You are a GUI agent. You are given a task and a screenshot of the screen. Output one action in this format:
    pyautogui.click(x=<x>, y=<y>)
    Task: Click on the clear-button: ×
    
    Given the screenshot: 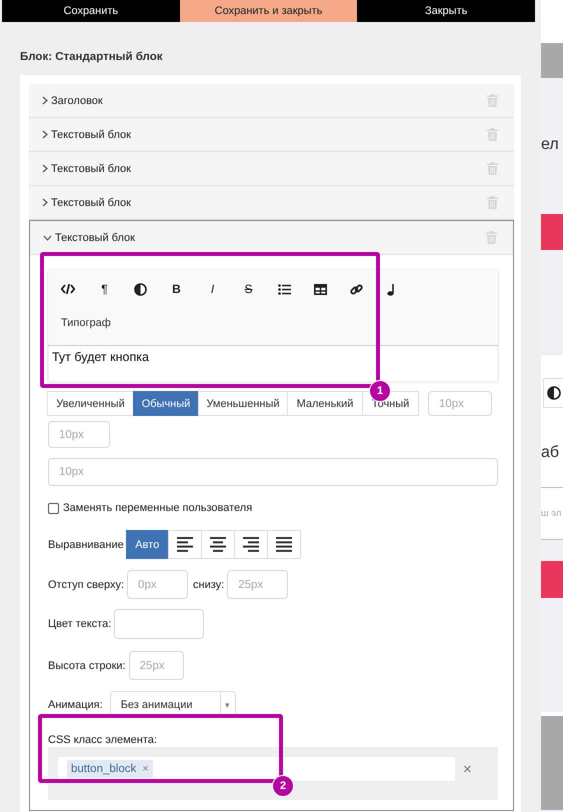 What is the action you would take?
    pyautogui.click(x=467, y=769)
    